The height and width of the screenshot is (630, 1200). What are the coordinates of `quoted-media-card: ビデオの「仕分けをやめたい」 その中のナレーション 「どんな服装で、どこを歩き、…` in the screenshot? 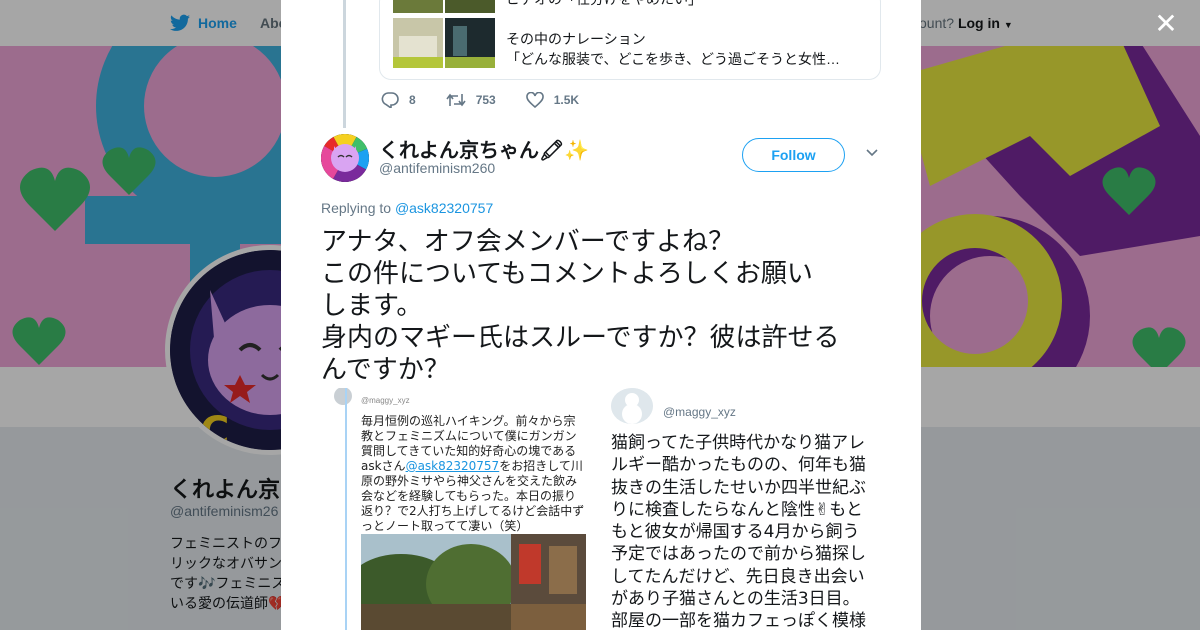 It's located at (630, 40).